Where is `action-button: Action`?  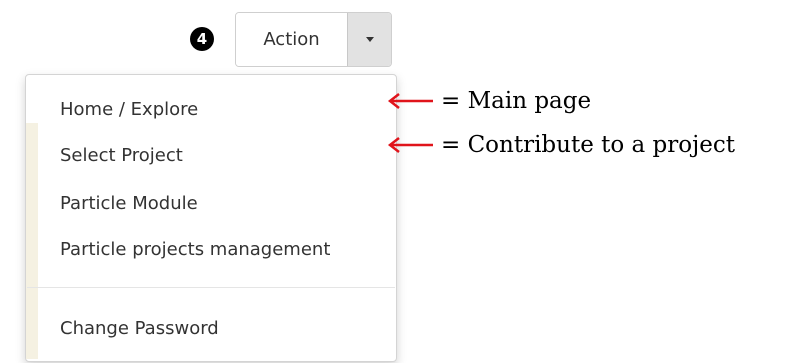
action-button: Action is located at coordinates (291, 39).